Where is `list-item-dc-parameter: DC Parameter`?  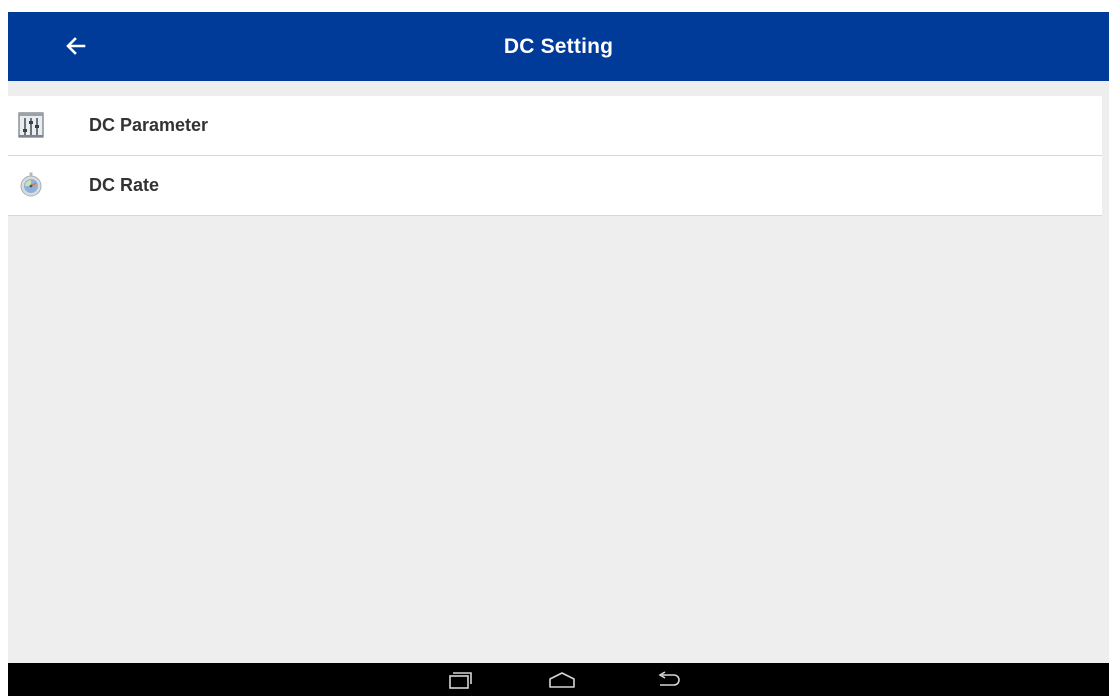
list-item-dc-parameter: DC Parameter is located at coordinates (555, 126).